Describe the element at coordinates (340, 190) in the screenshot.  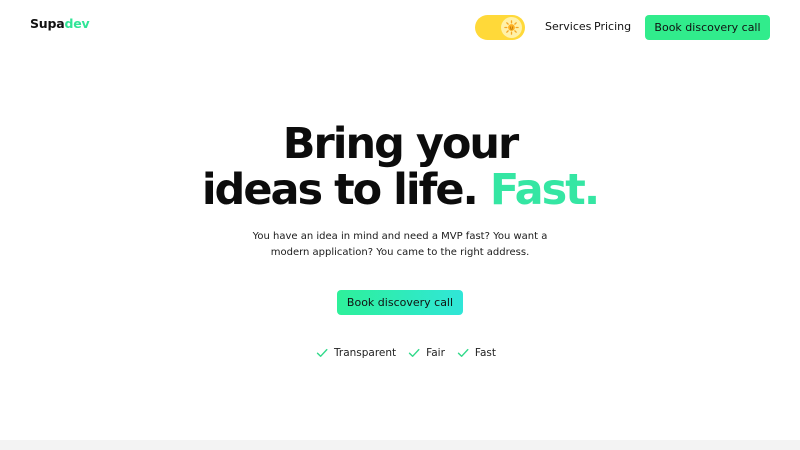
I see `hero-headline-text: ideas to life.` at that location.